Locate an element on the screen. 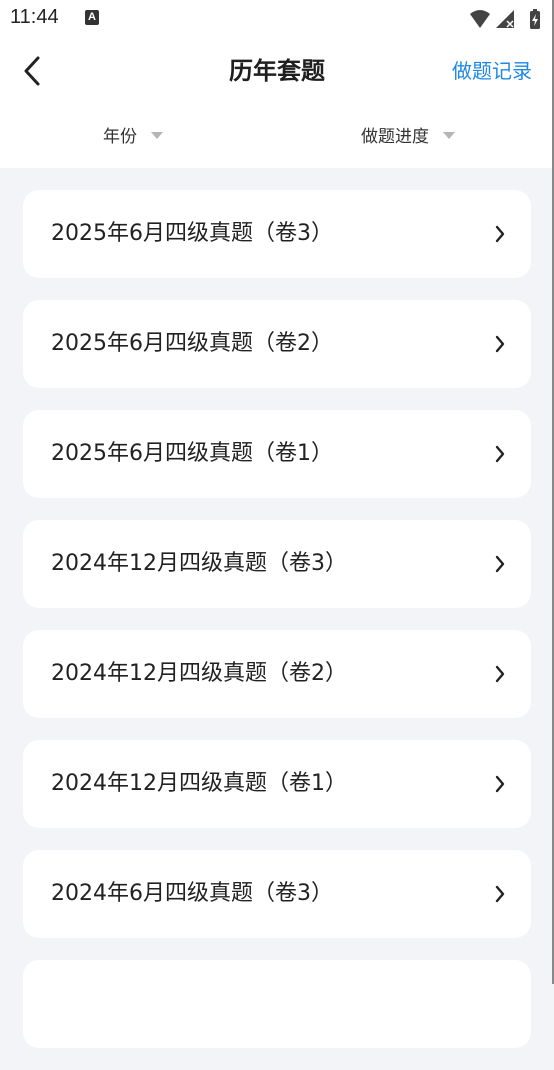  status-bar: 11:44 A is located at coordinates (277, 18).